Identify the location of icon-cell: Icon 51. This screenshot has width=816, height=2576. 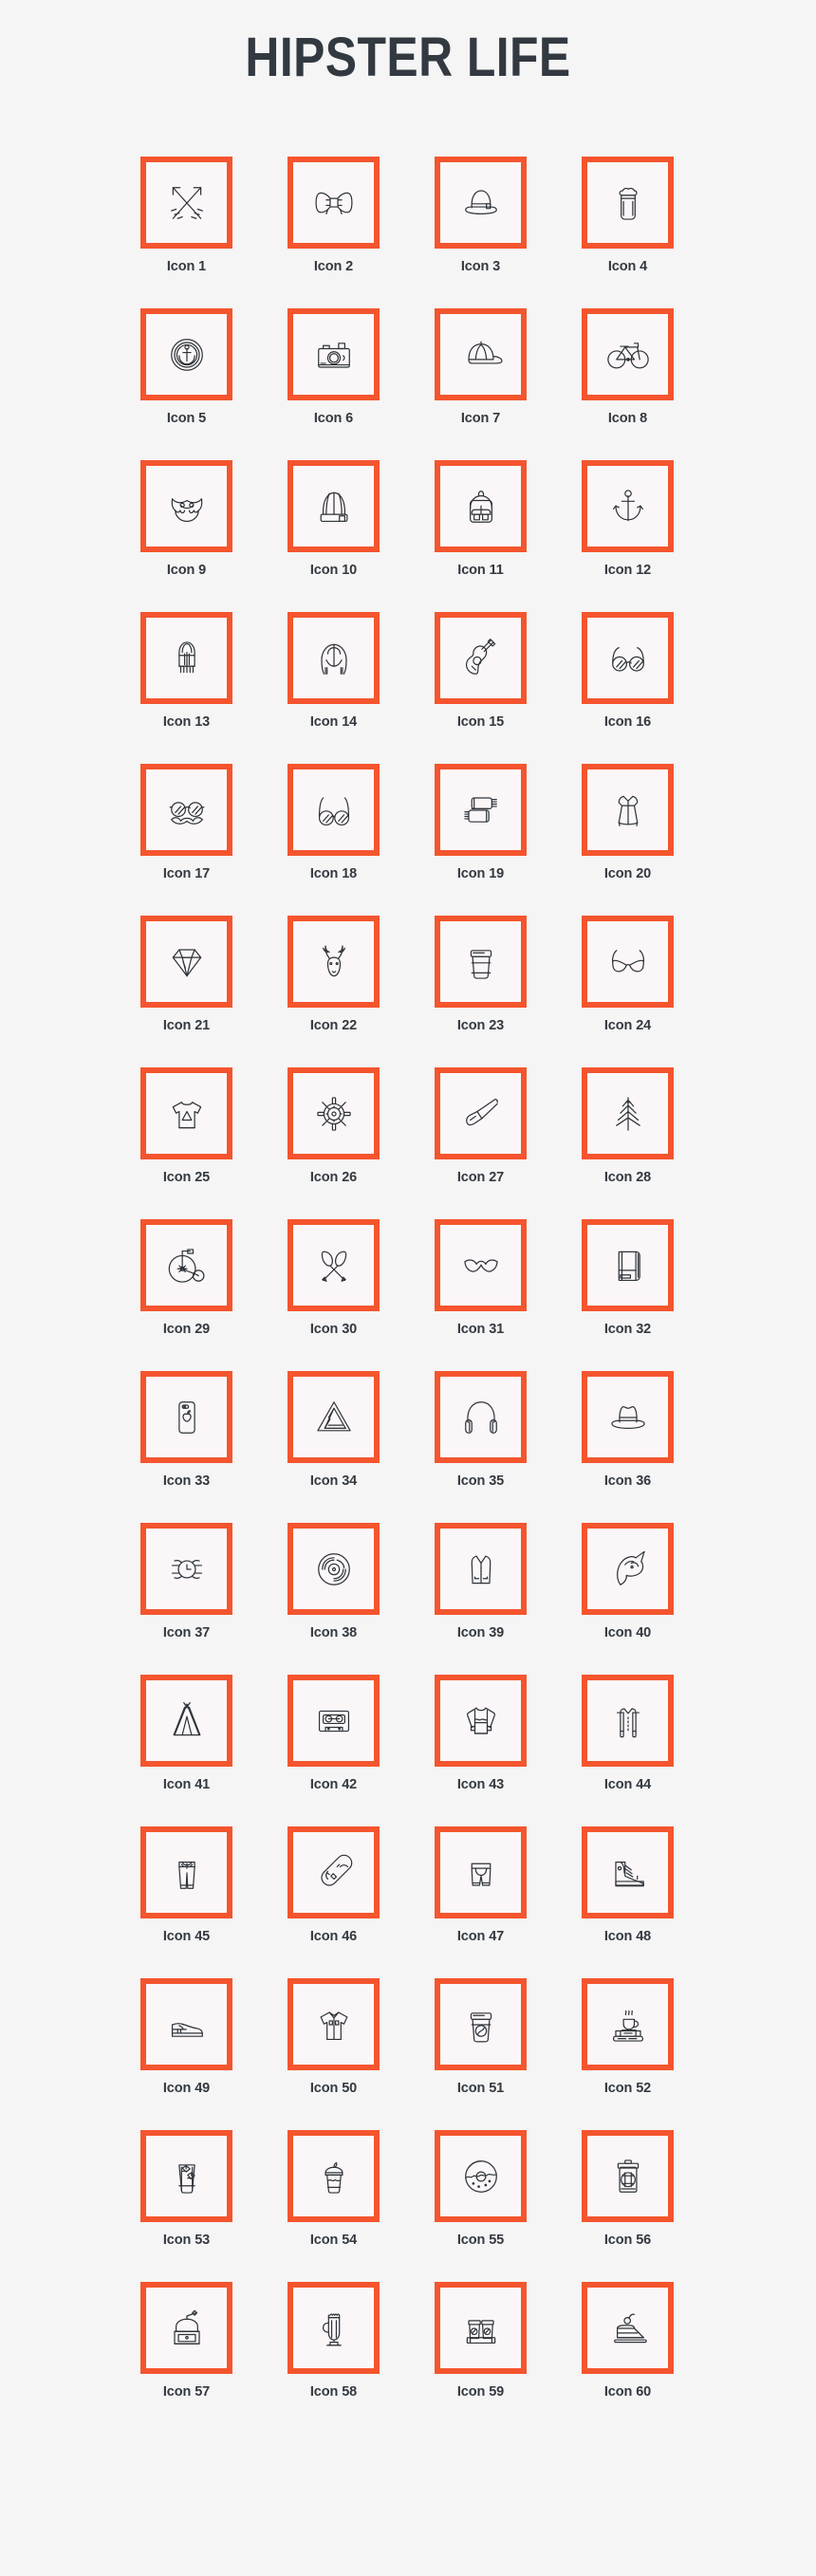
(481, 2054).